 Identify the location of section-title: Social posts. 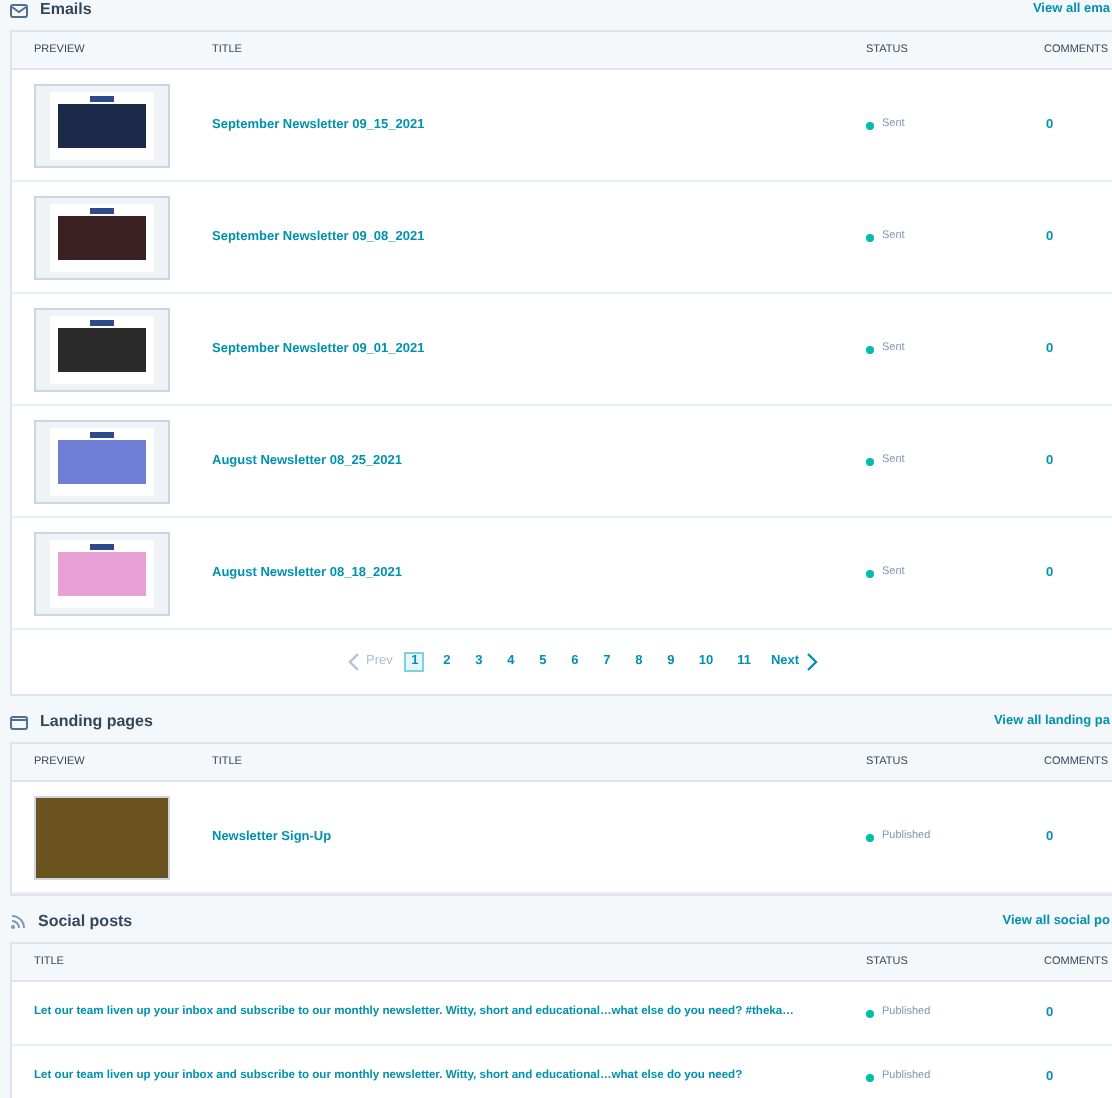
(85, 922).